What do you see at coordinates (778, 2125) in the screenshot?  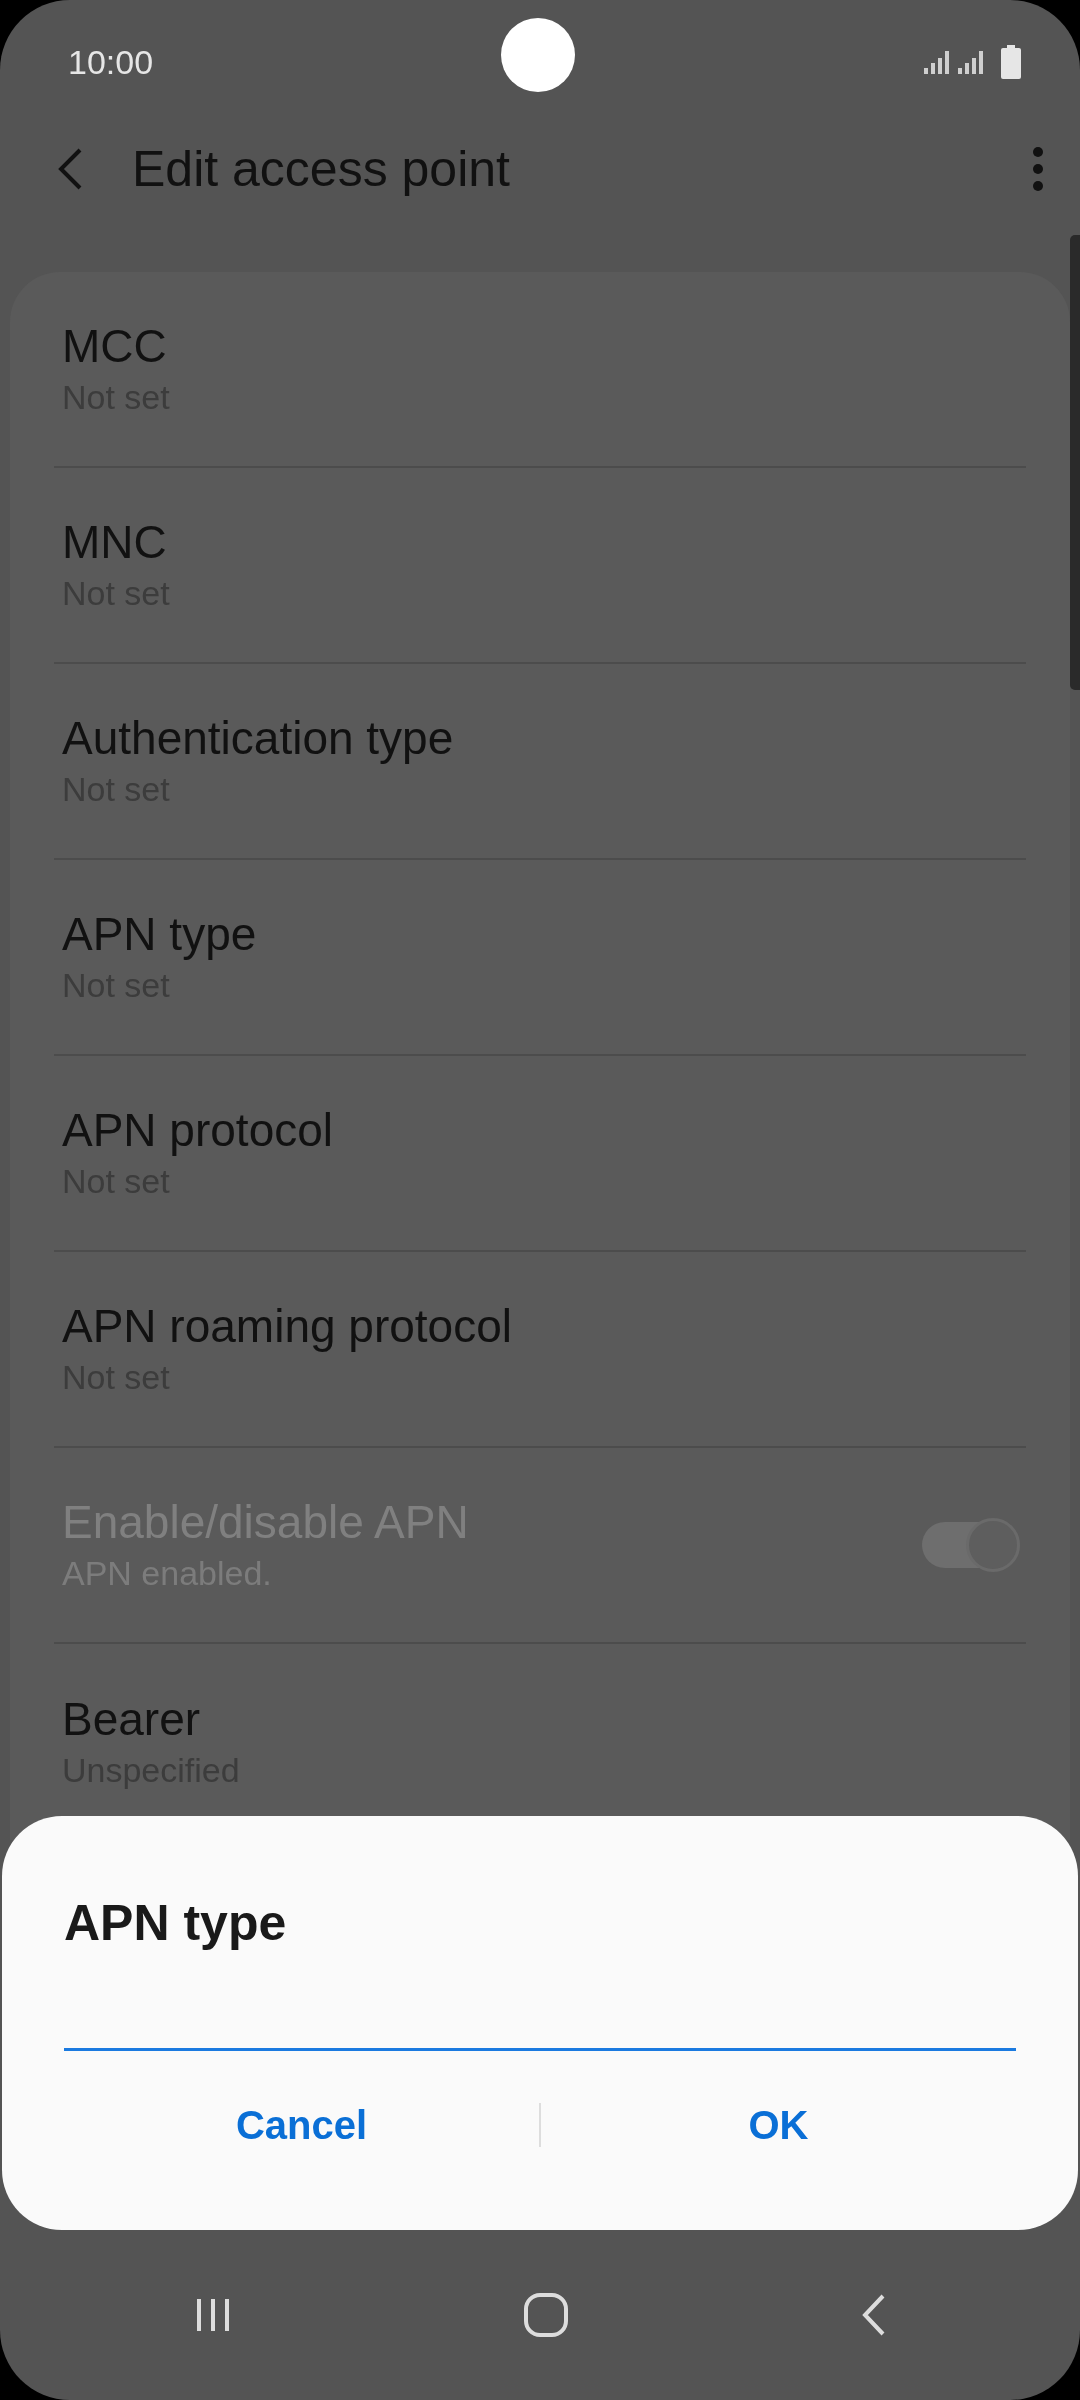 I see `dialog-button: OK` at bounding box center [778, 2125].